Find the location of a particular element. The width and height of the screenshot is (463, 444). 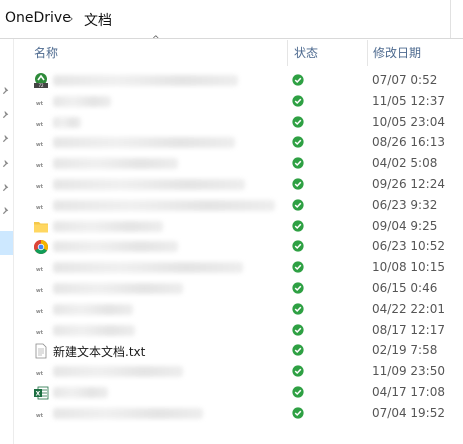

file-row: wt 10/05 23:04 is located at coordinates (239, 123).